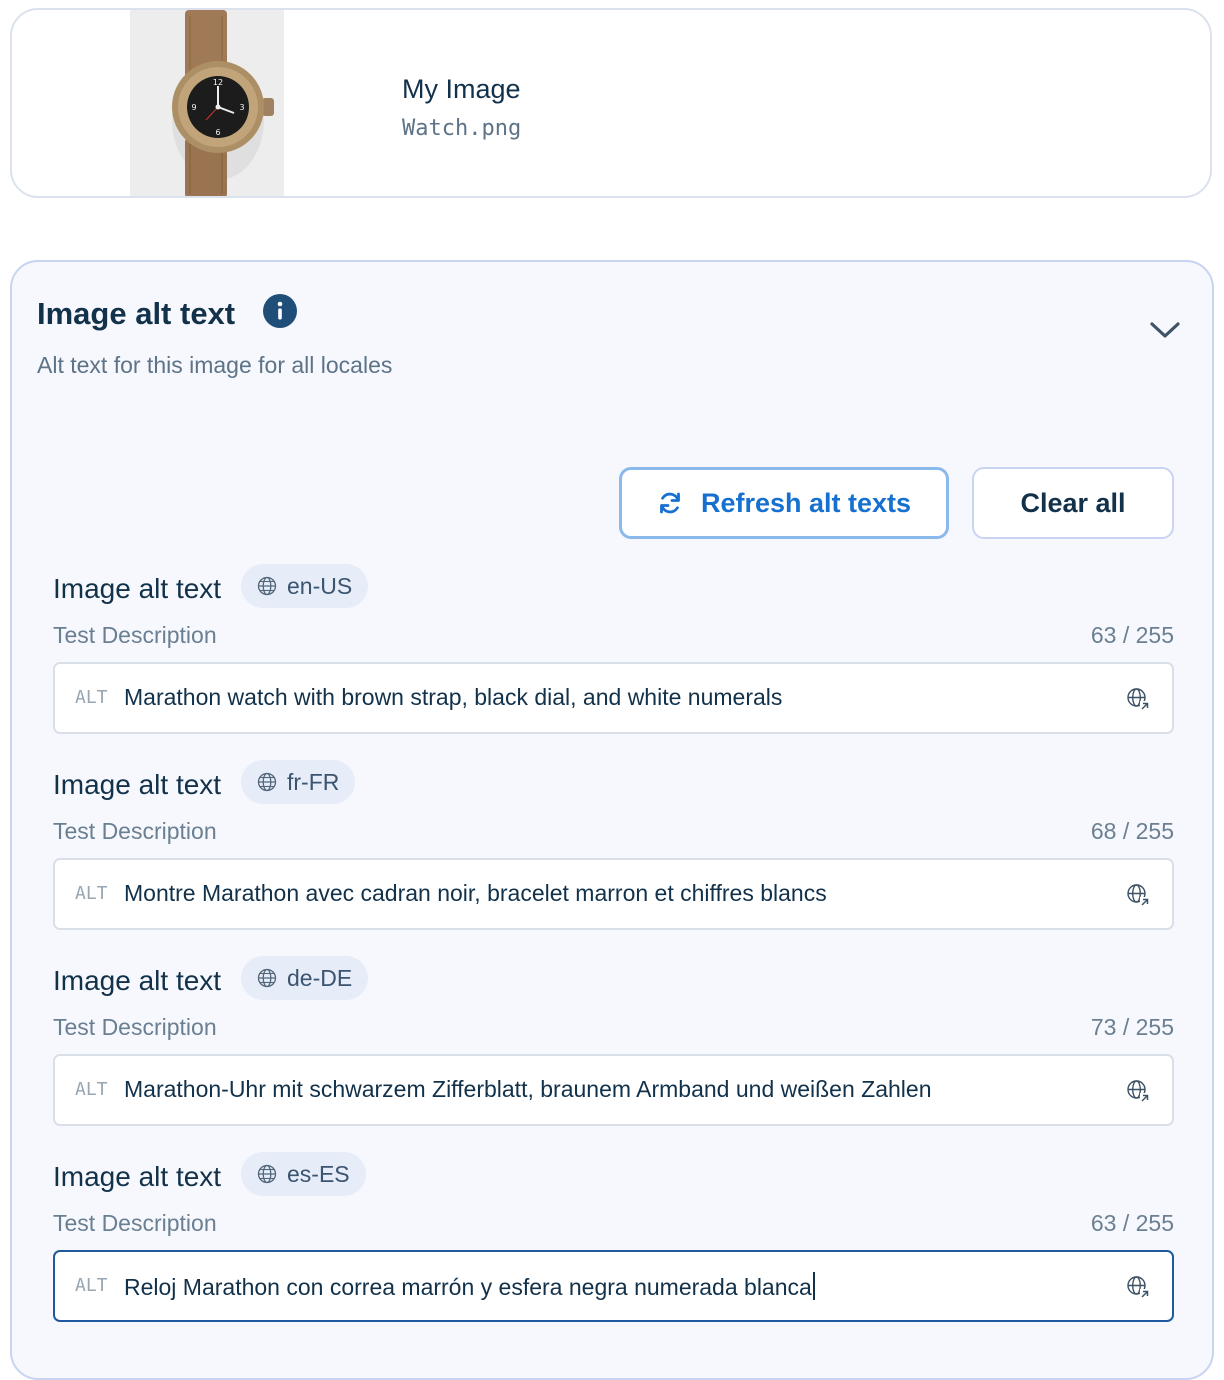 This screenshot has width=1224, height=1380. I want to click on locale-chip: fr-FR, so click(298, 782).